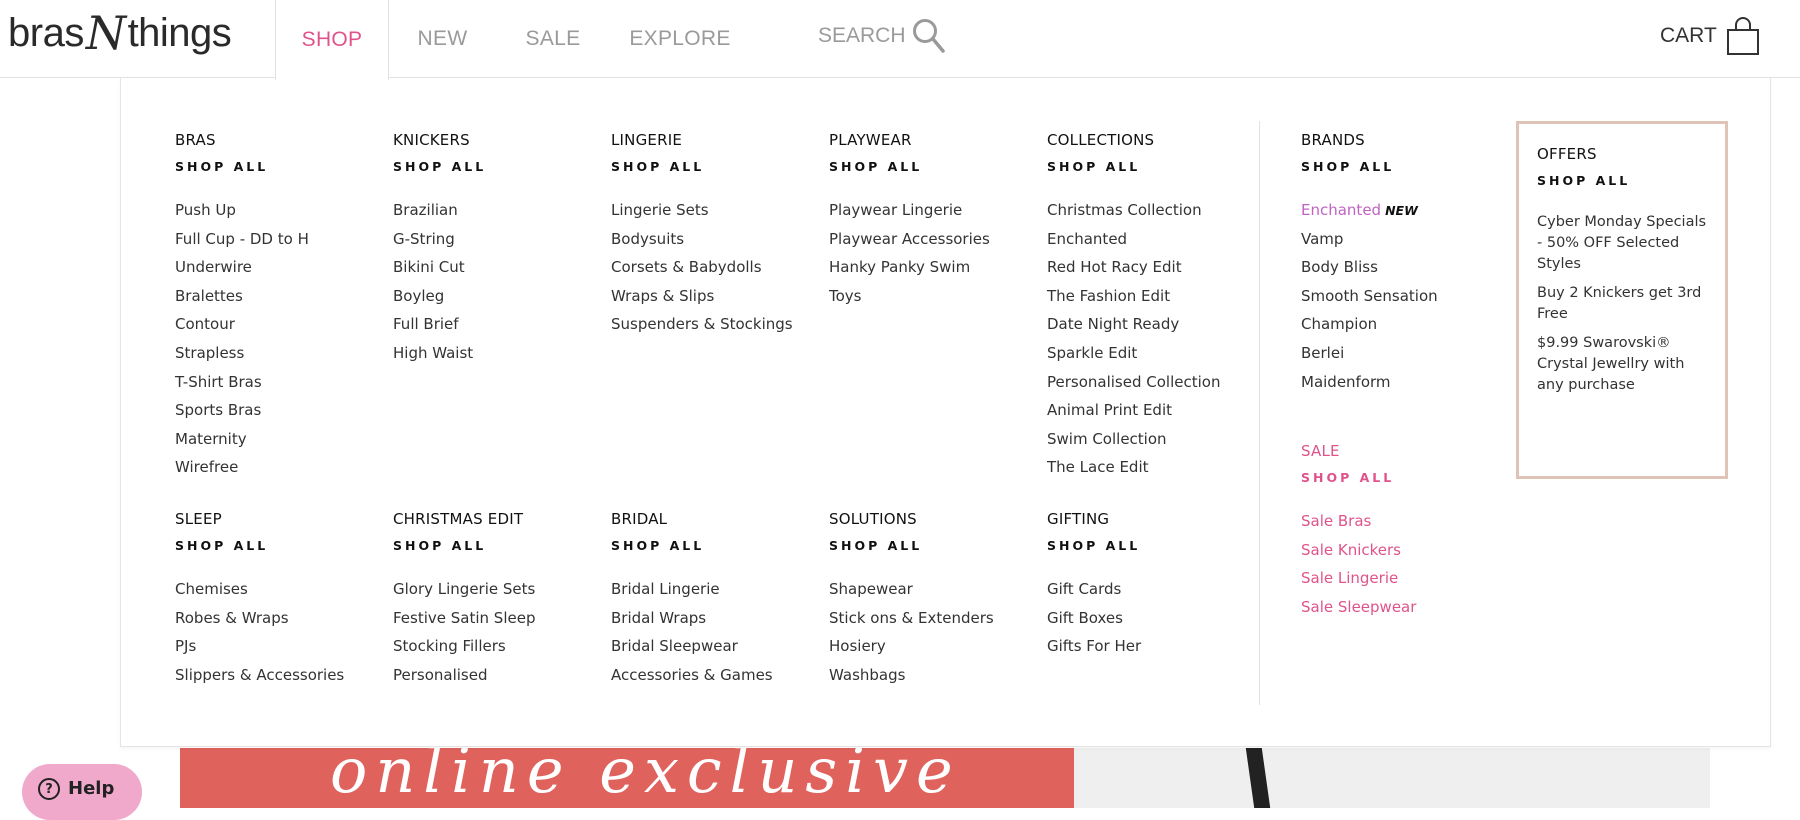  What do you see at coordinates (1147, 589) in the screenshot?
I see `menu-link: Gift Cards` at bounding box center [1147, 589].